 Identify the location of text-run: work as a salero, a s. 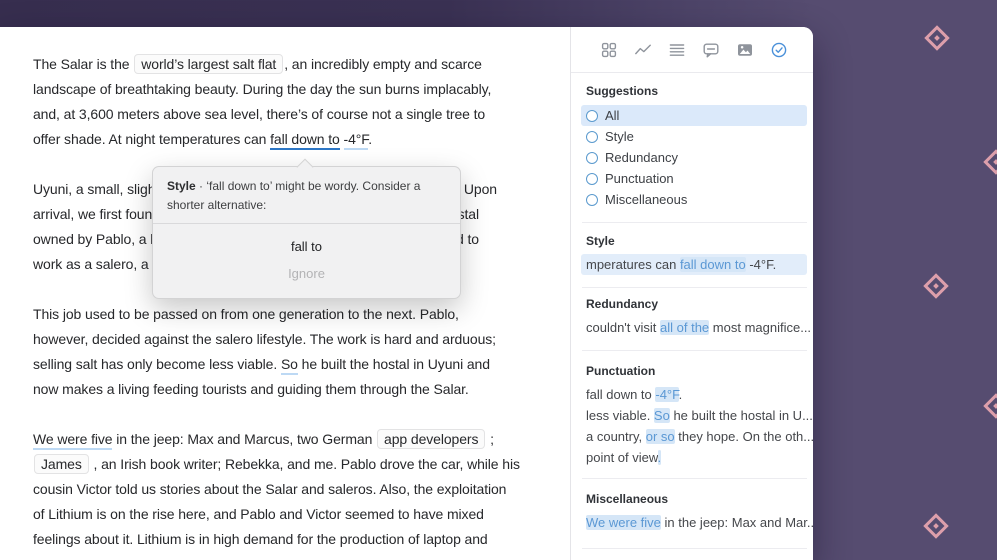
(96, 264).